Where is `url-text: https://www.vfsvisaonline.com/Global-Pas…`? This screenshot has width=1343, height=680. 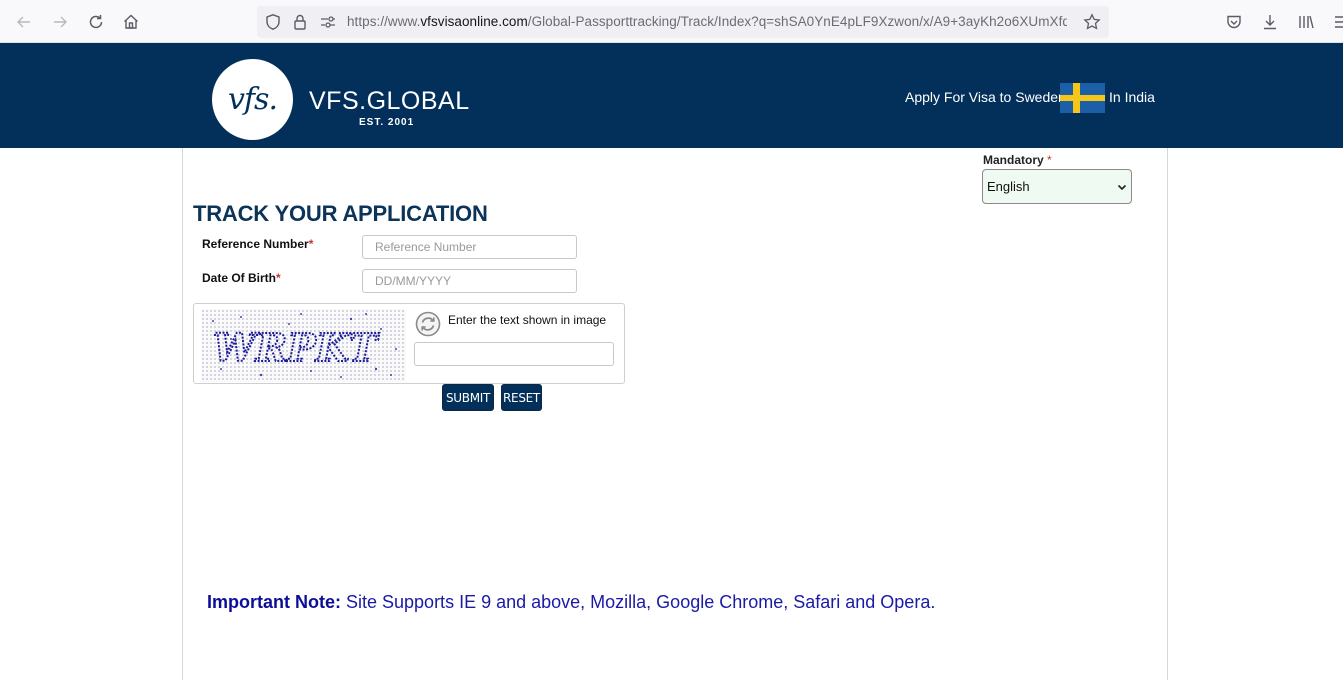
url-text: https://www.vfsvisaonline.com/Global-Pas… is located at coordinates (707, 23).